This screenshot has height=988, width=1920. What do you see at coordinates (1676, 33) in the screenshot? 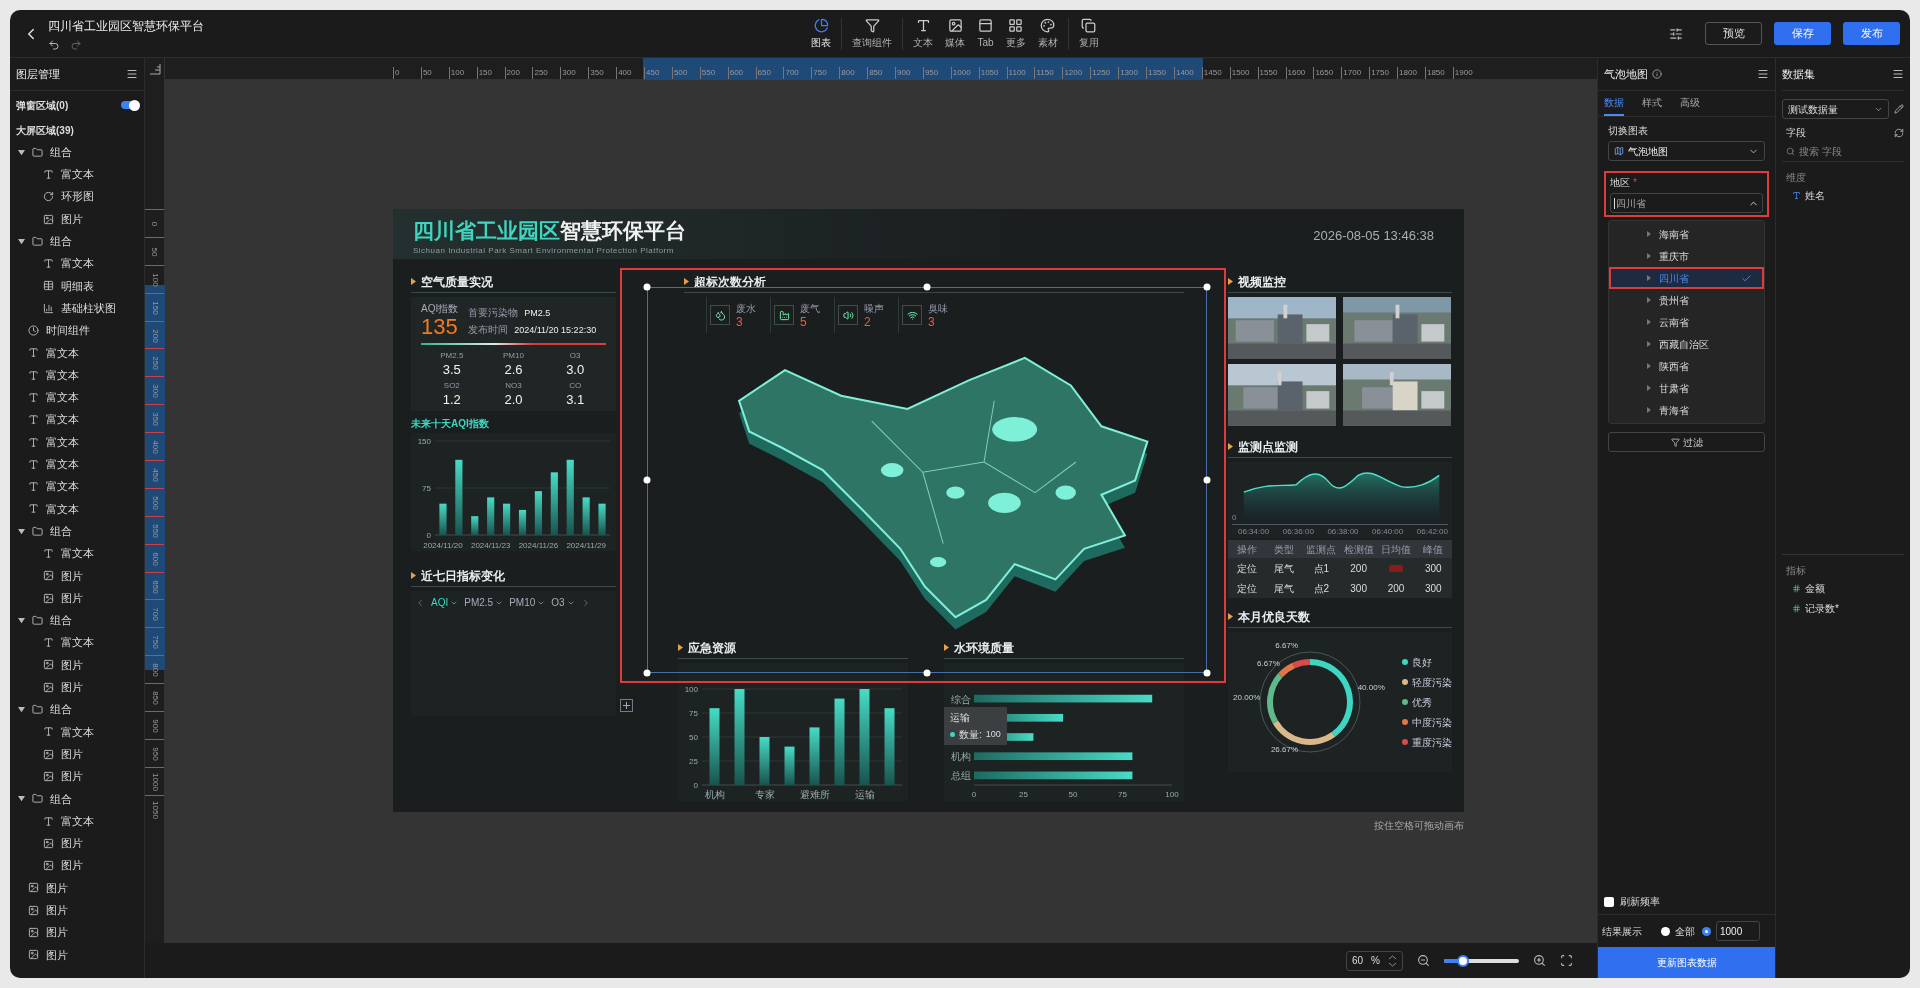
I see `settings-icon` at bounding box center [1676, 33].